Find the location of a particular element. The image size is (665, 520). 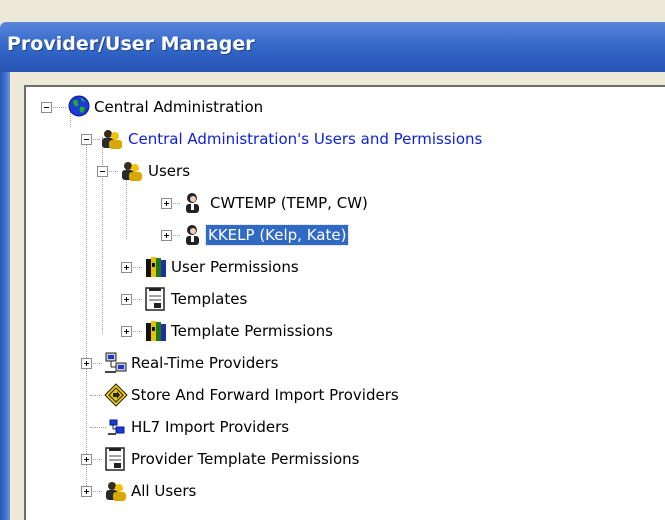

diamond-sign-icon is located at coordinates (116, 395).